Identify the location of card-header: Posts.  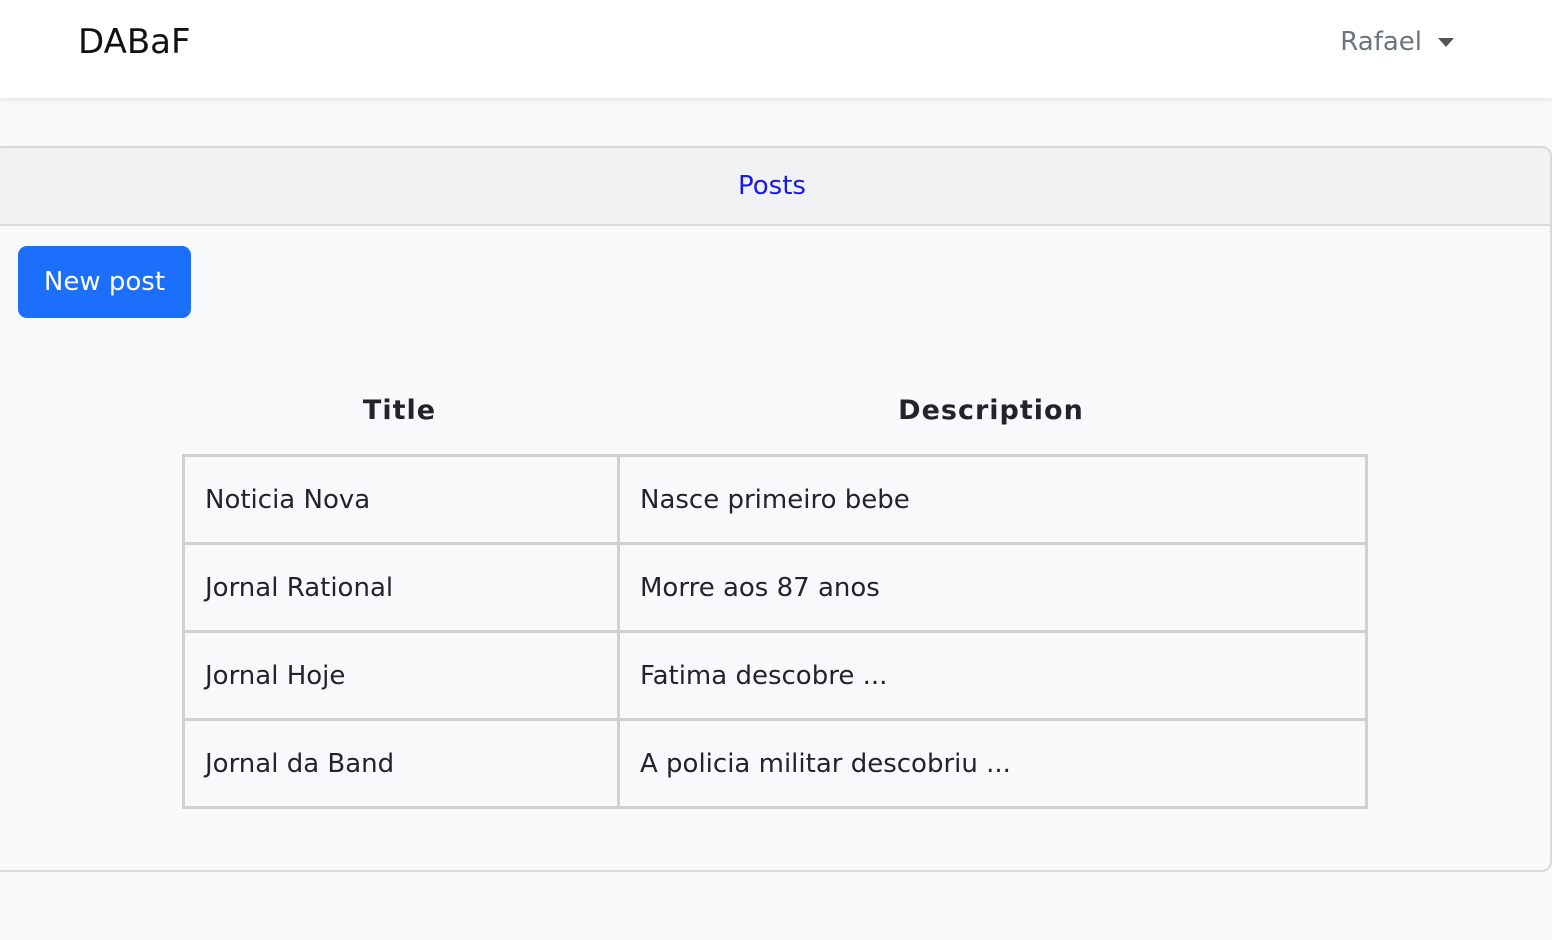
(775, 187).